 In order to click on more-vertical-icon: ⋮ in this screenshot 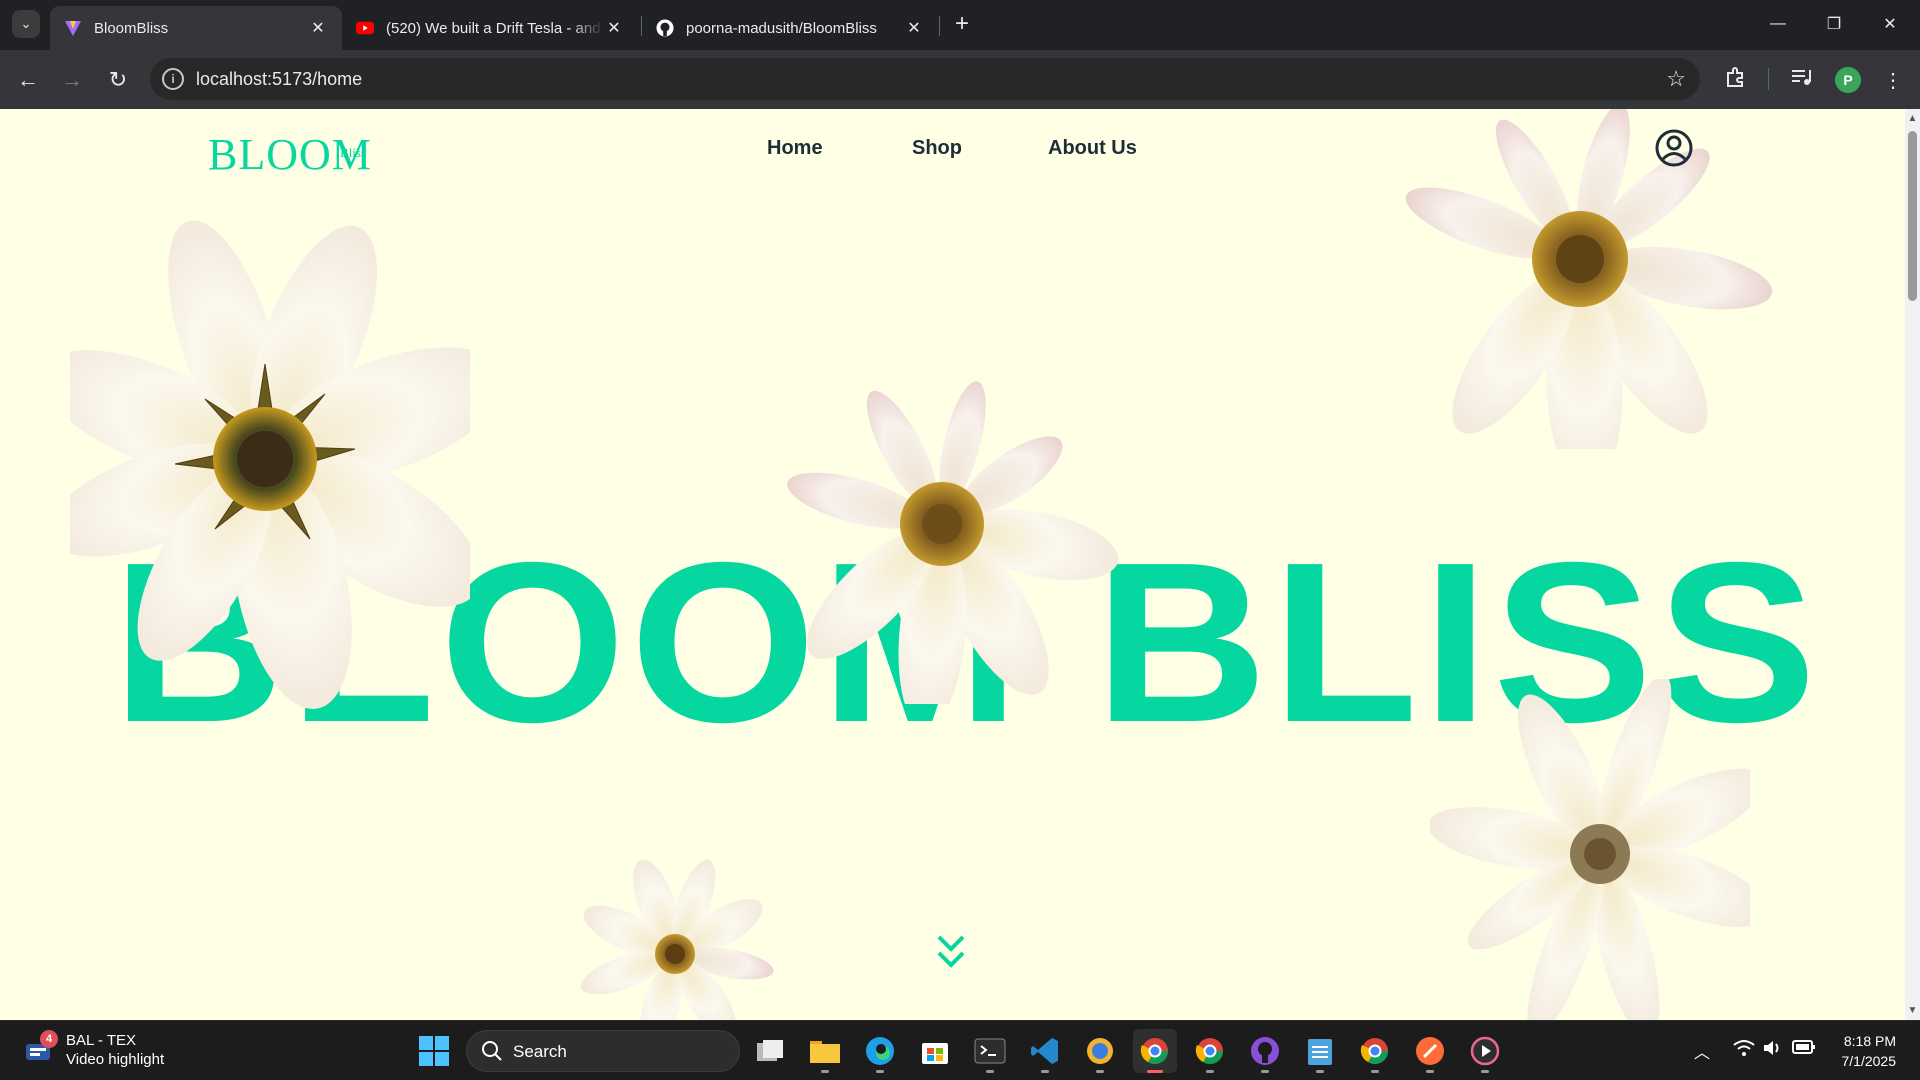, I will do `click(1893, 80)`.